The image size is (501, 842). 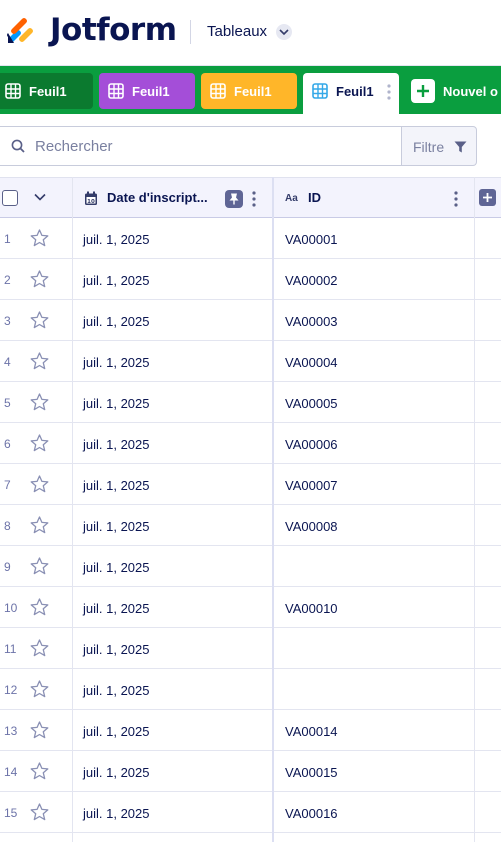 What do you see at coordinates (237, 31) in the screenshot?
I see `workspace-title: Tableaux` at bounding box center [237, 31].